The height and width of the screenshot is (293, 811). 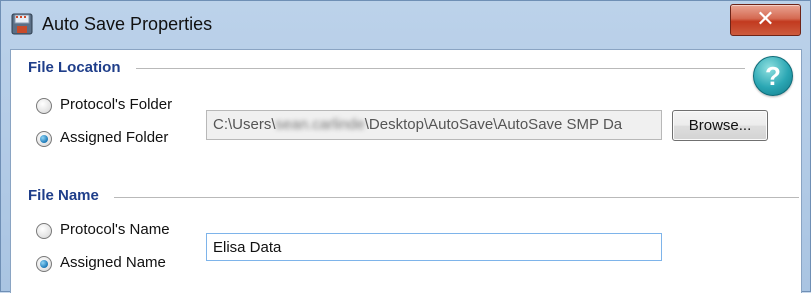 I want to click on radio-label: Assigned Folder, so click(x=114, y=137).